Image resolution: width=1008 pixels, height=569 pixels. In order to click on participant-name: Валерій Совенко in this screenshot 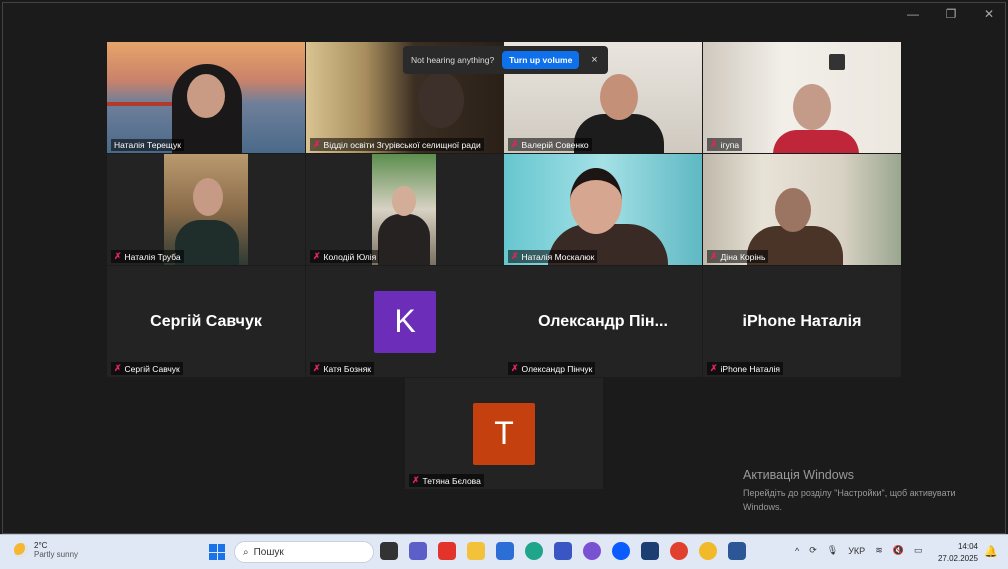, I will do `click(555, 144)`.